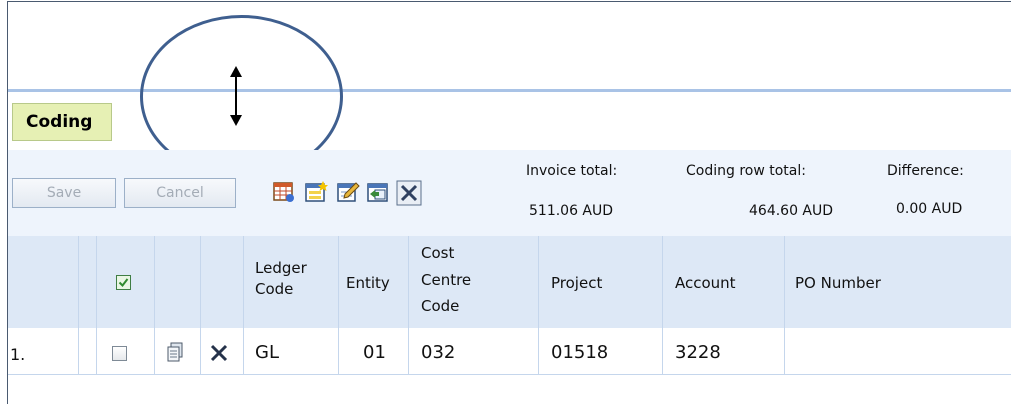 The height and width of the screenshot is (404, 1011). I want to click on cell-account: 3228, so click(698, 352).